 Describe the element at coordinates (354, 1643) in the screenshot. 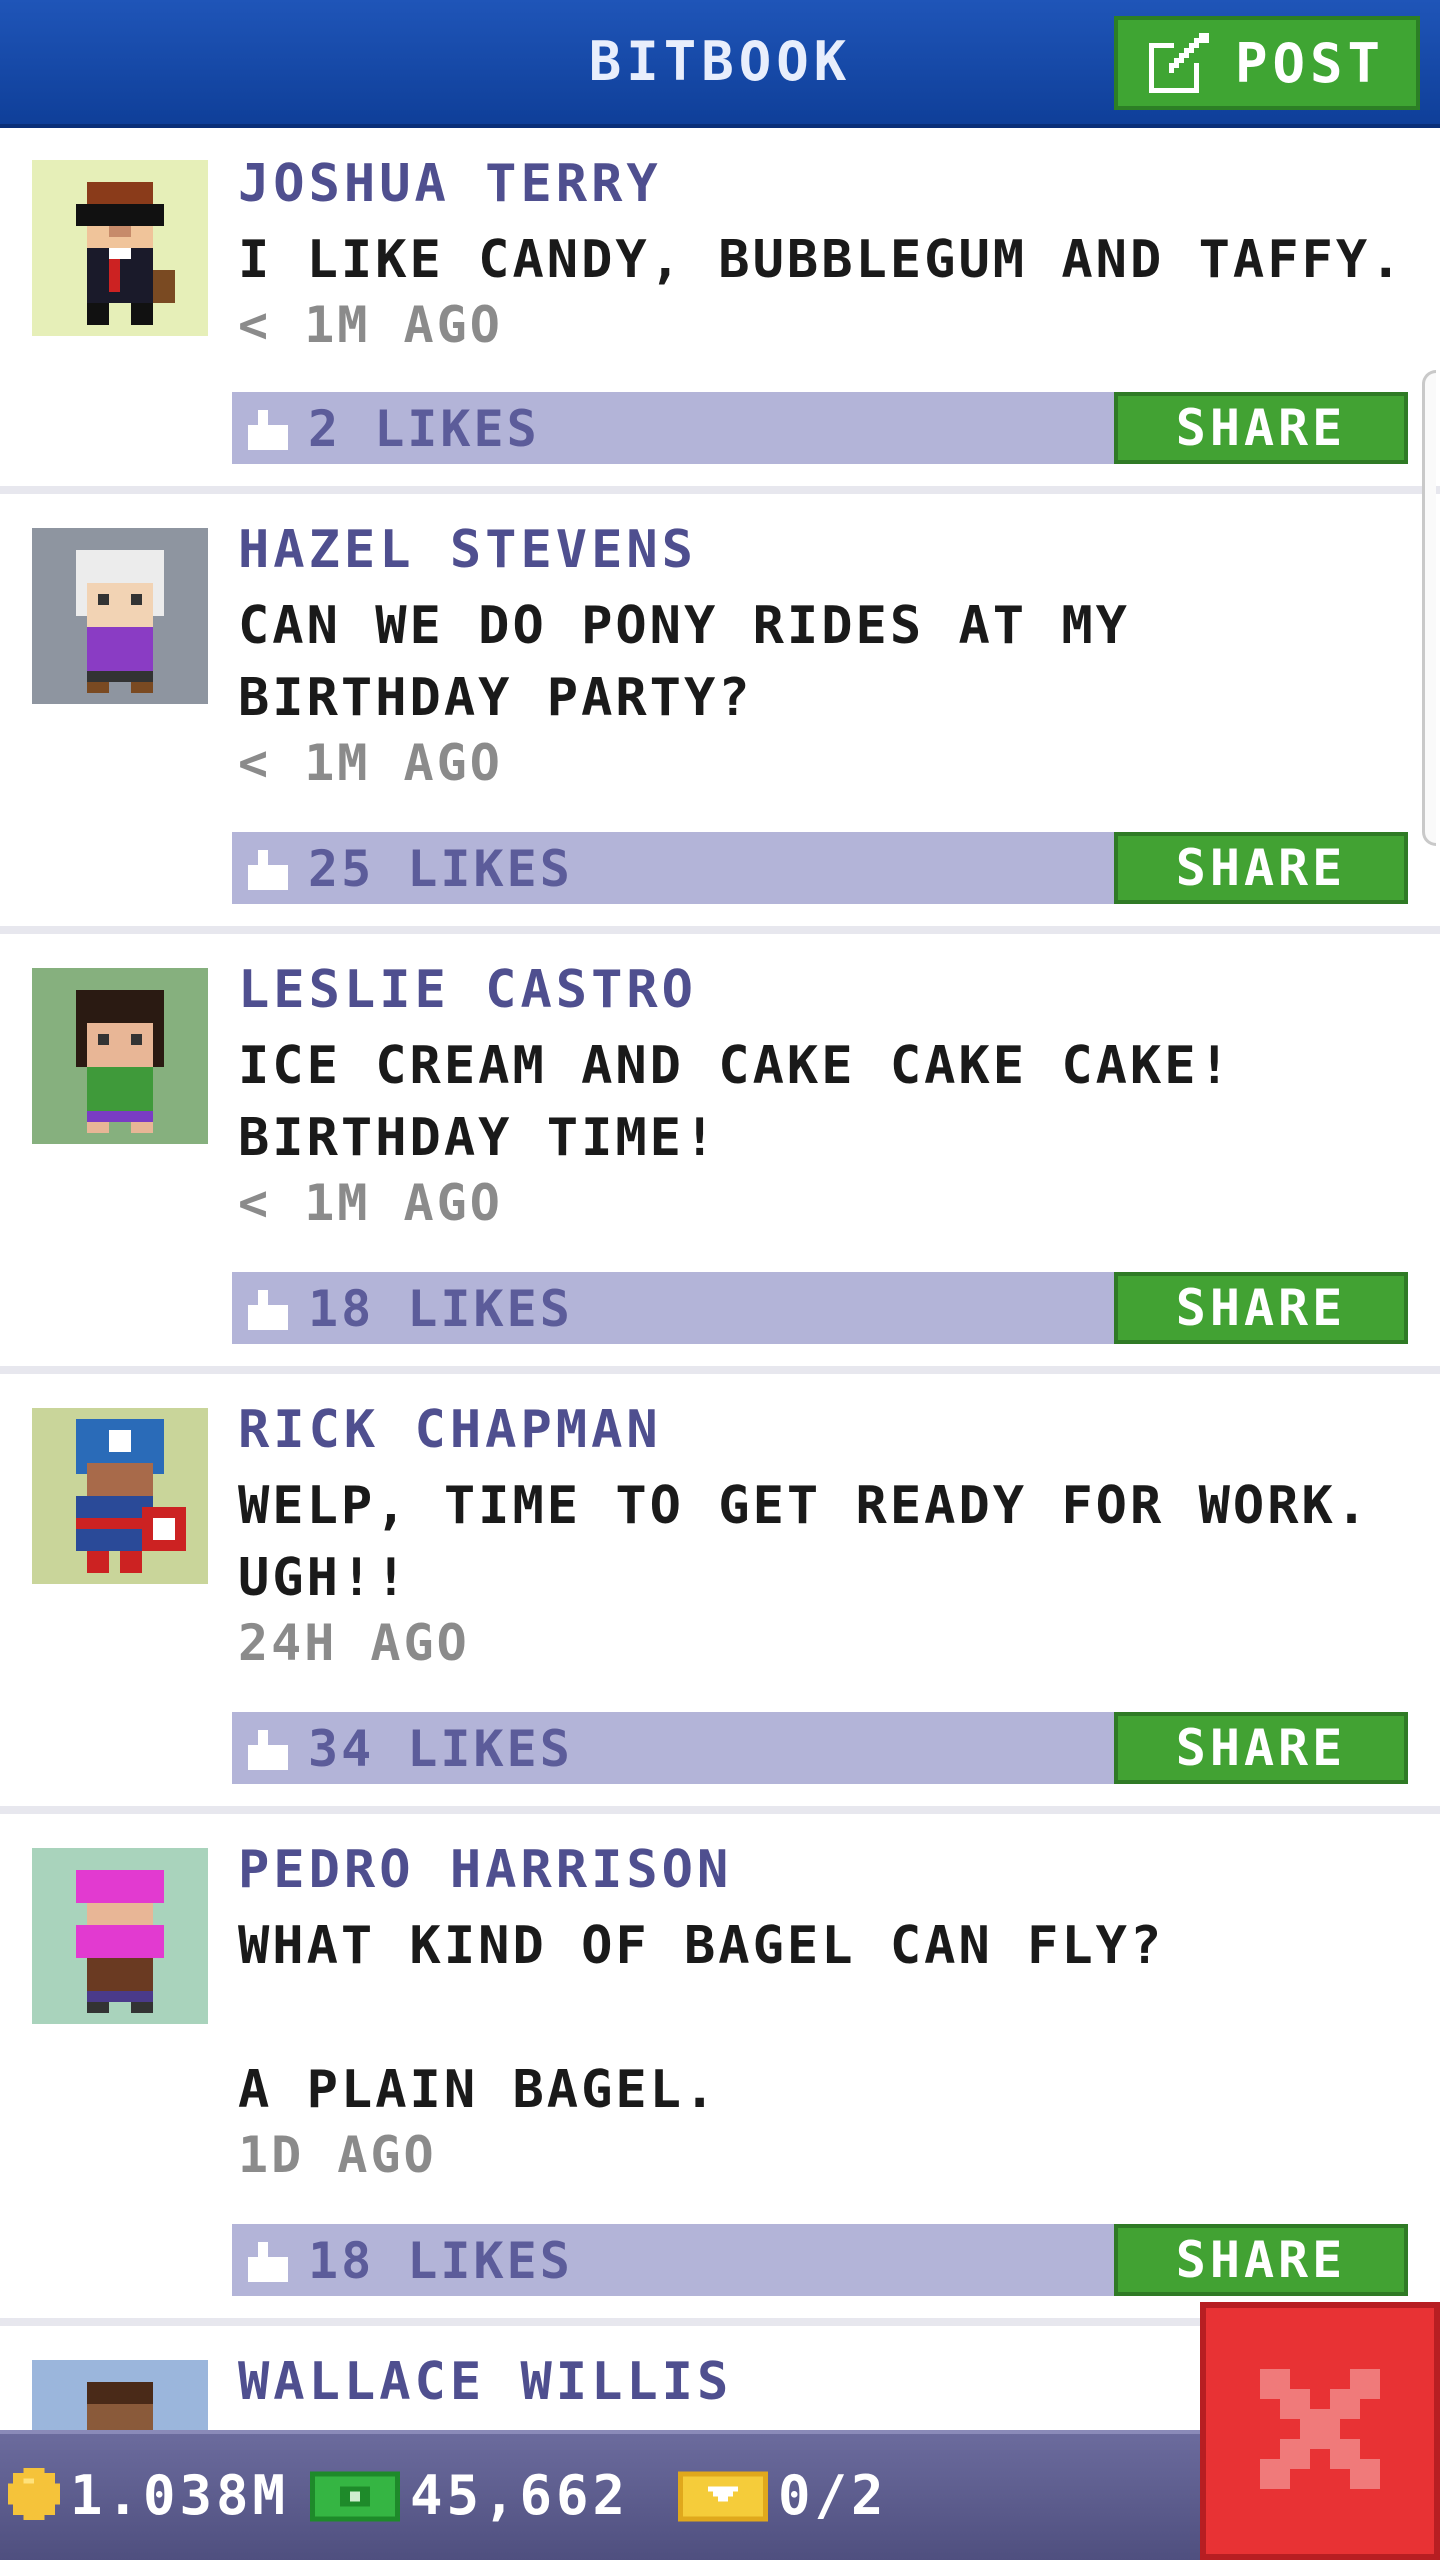

I see `post-time: 24H AGO` at that location.